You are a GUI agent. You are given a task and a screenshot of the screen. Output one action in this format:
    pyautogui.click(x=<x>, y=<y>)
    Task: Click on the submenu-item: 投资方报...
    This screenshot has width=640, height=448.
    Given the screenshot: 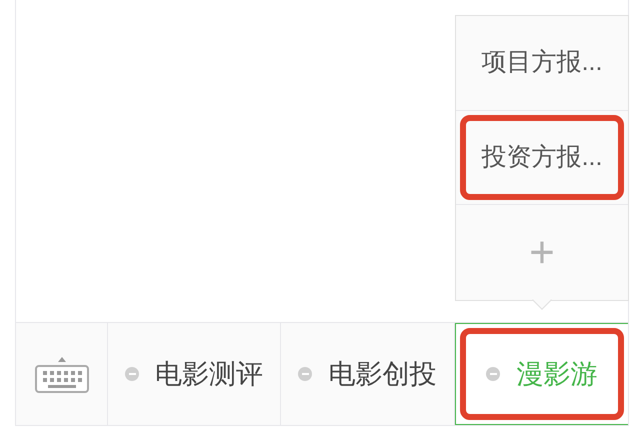 What is the action you would take?
    pyautogui.click(x=542, y=157)
    